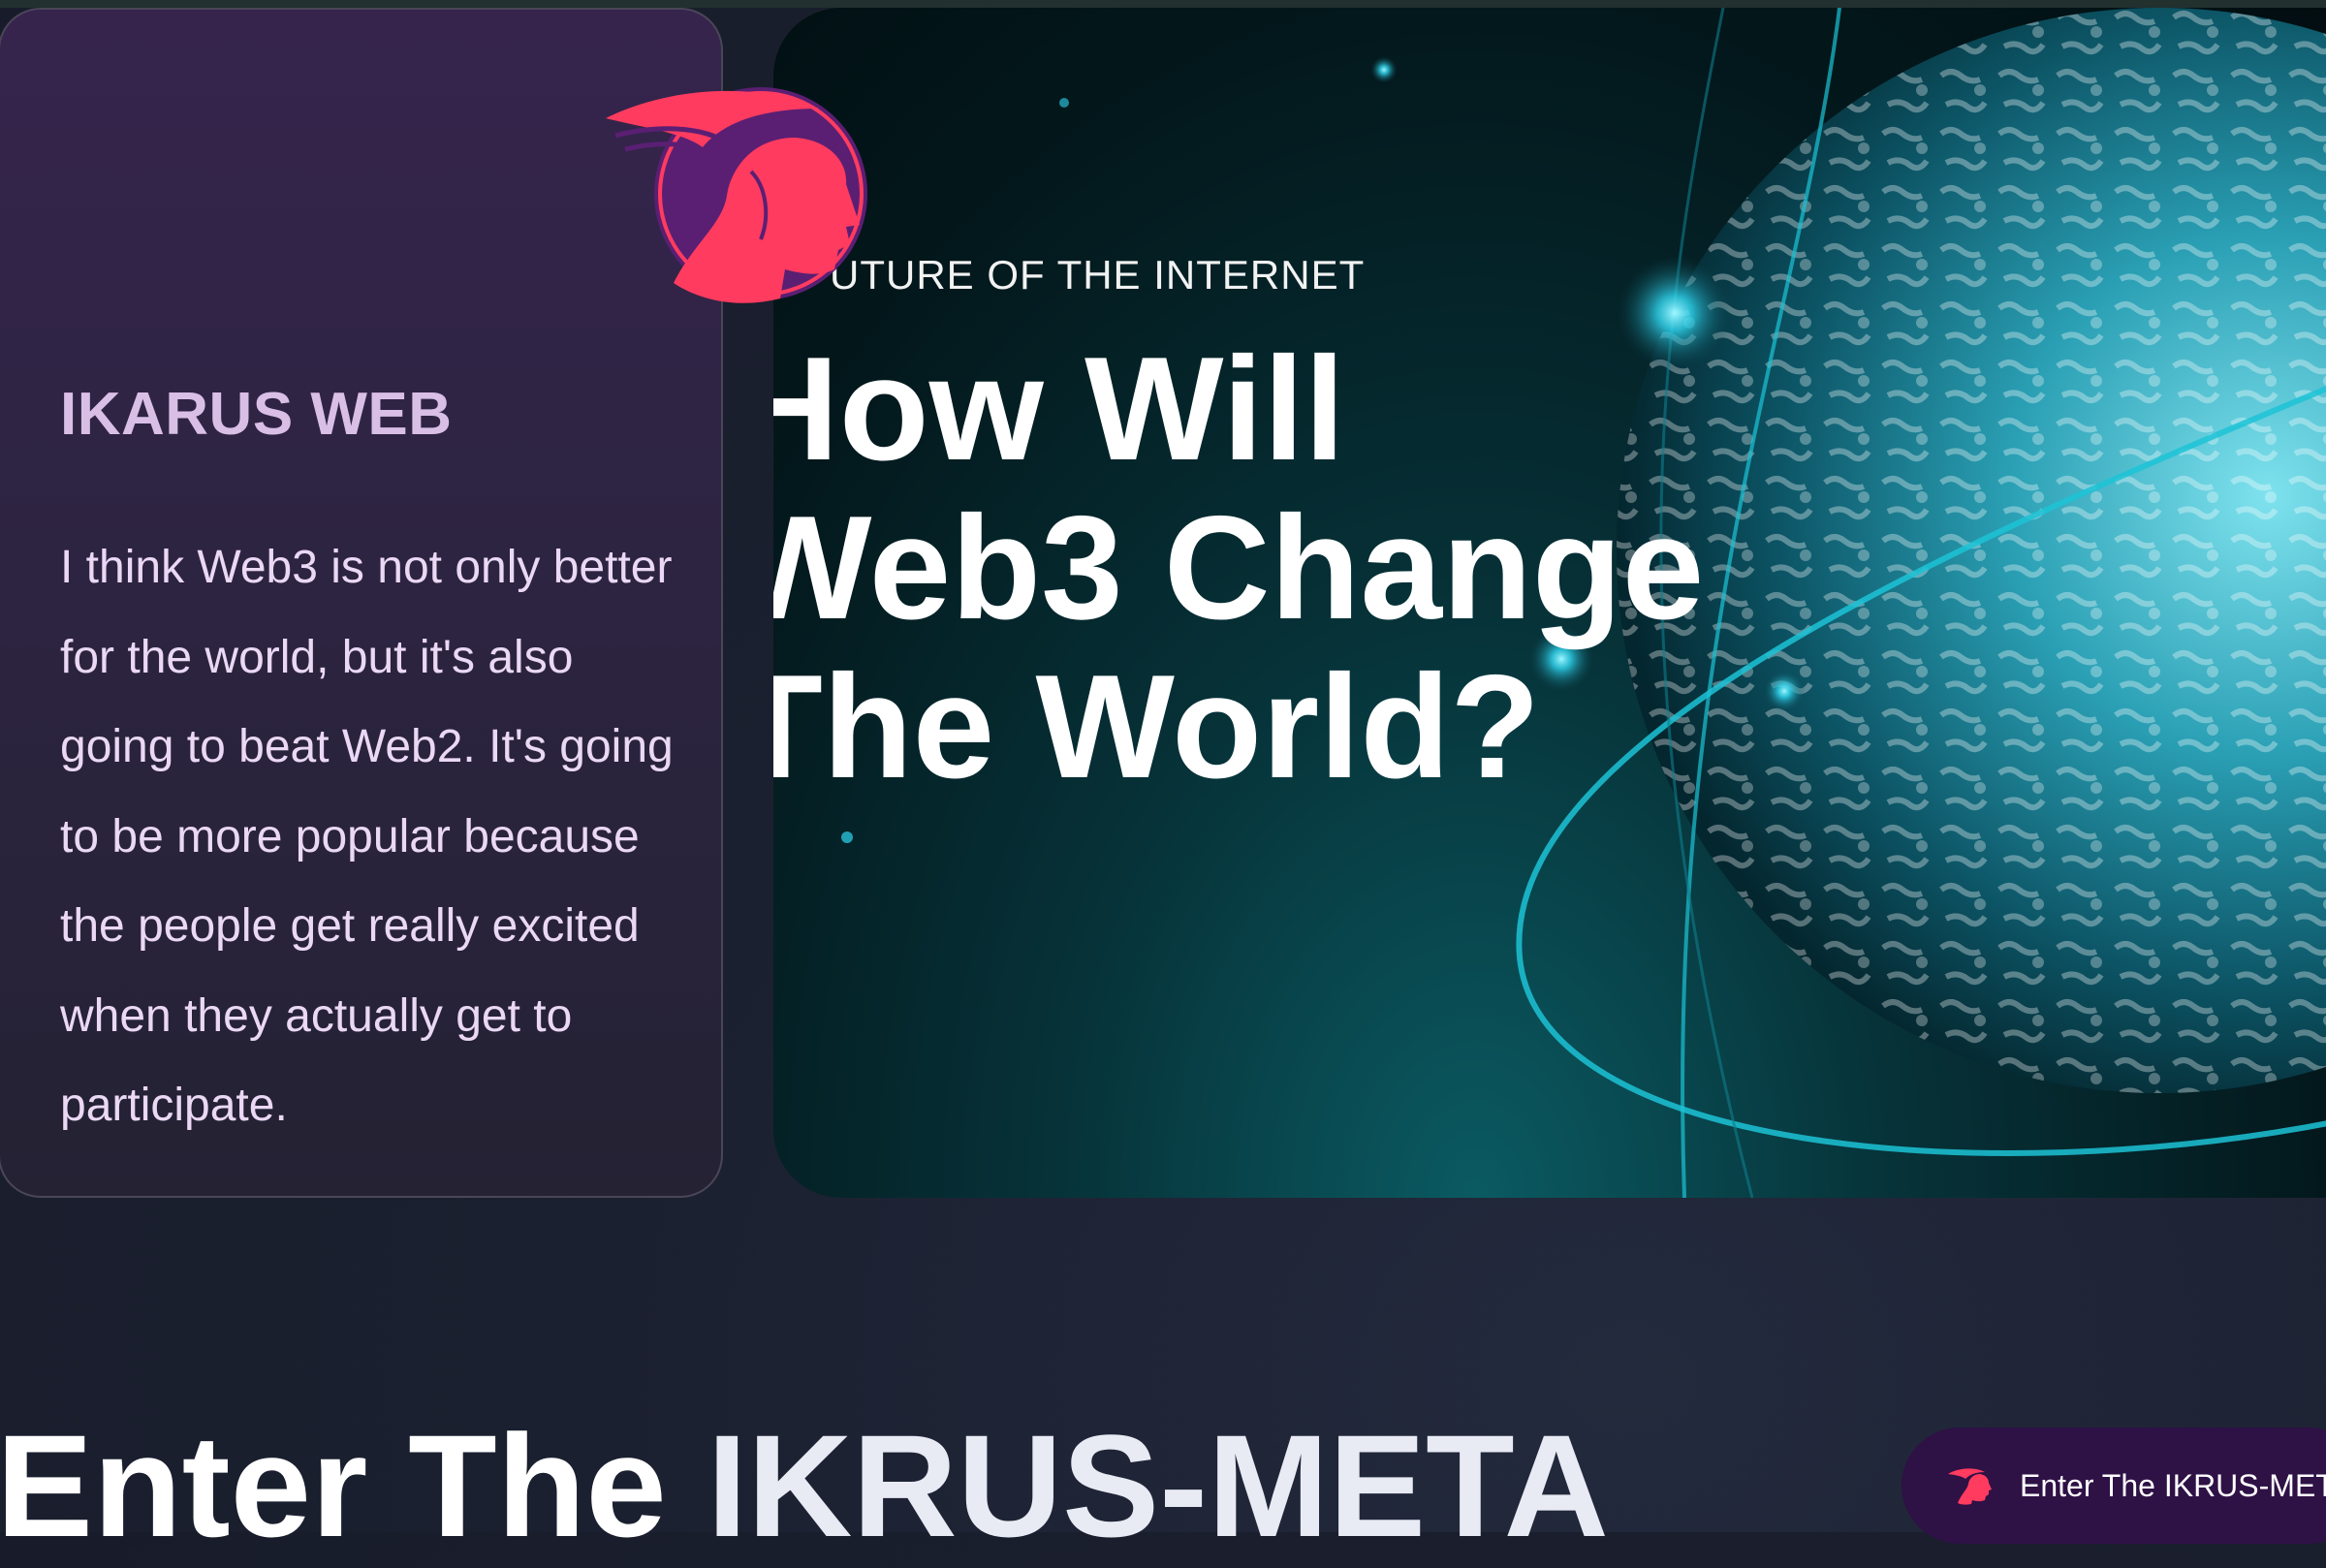 The height and width of the screenshot is (1568, 2326). I want to click on hero-title: How Will Web3 Change The World?, so click(1238, 567).